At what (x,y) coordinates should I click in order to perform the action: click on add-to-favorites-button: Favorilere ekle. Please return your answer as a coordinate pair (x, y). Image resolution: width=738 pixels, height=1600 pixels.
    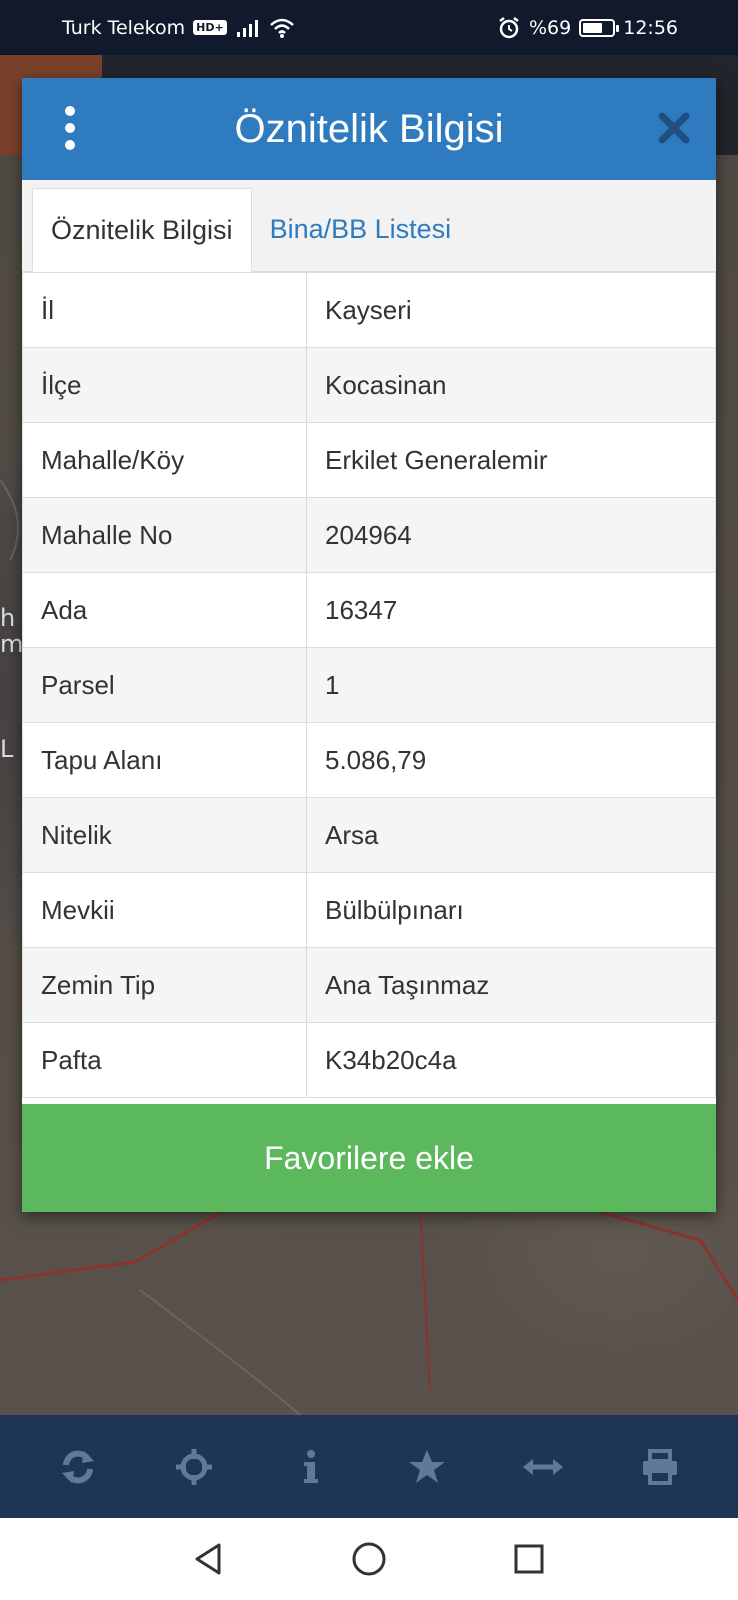
    Looking at the image, I should click on (369, 1158).